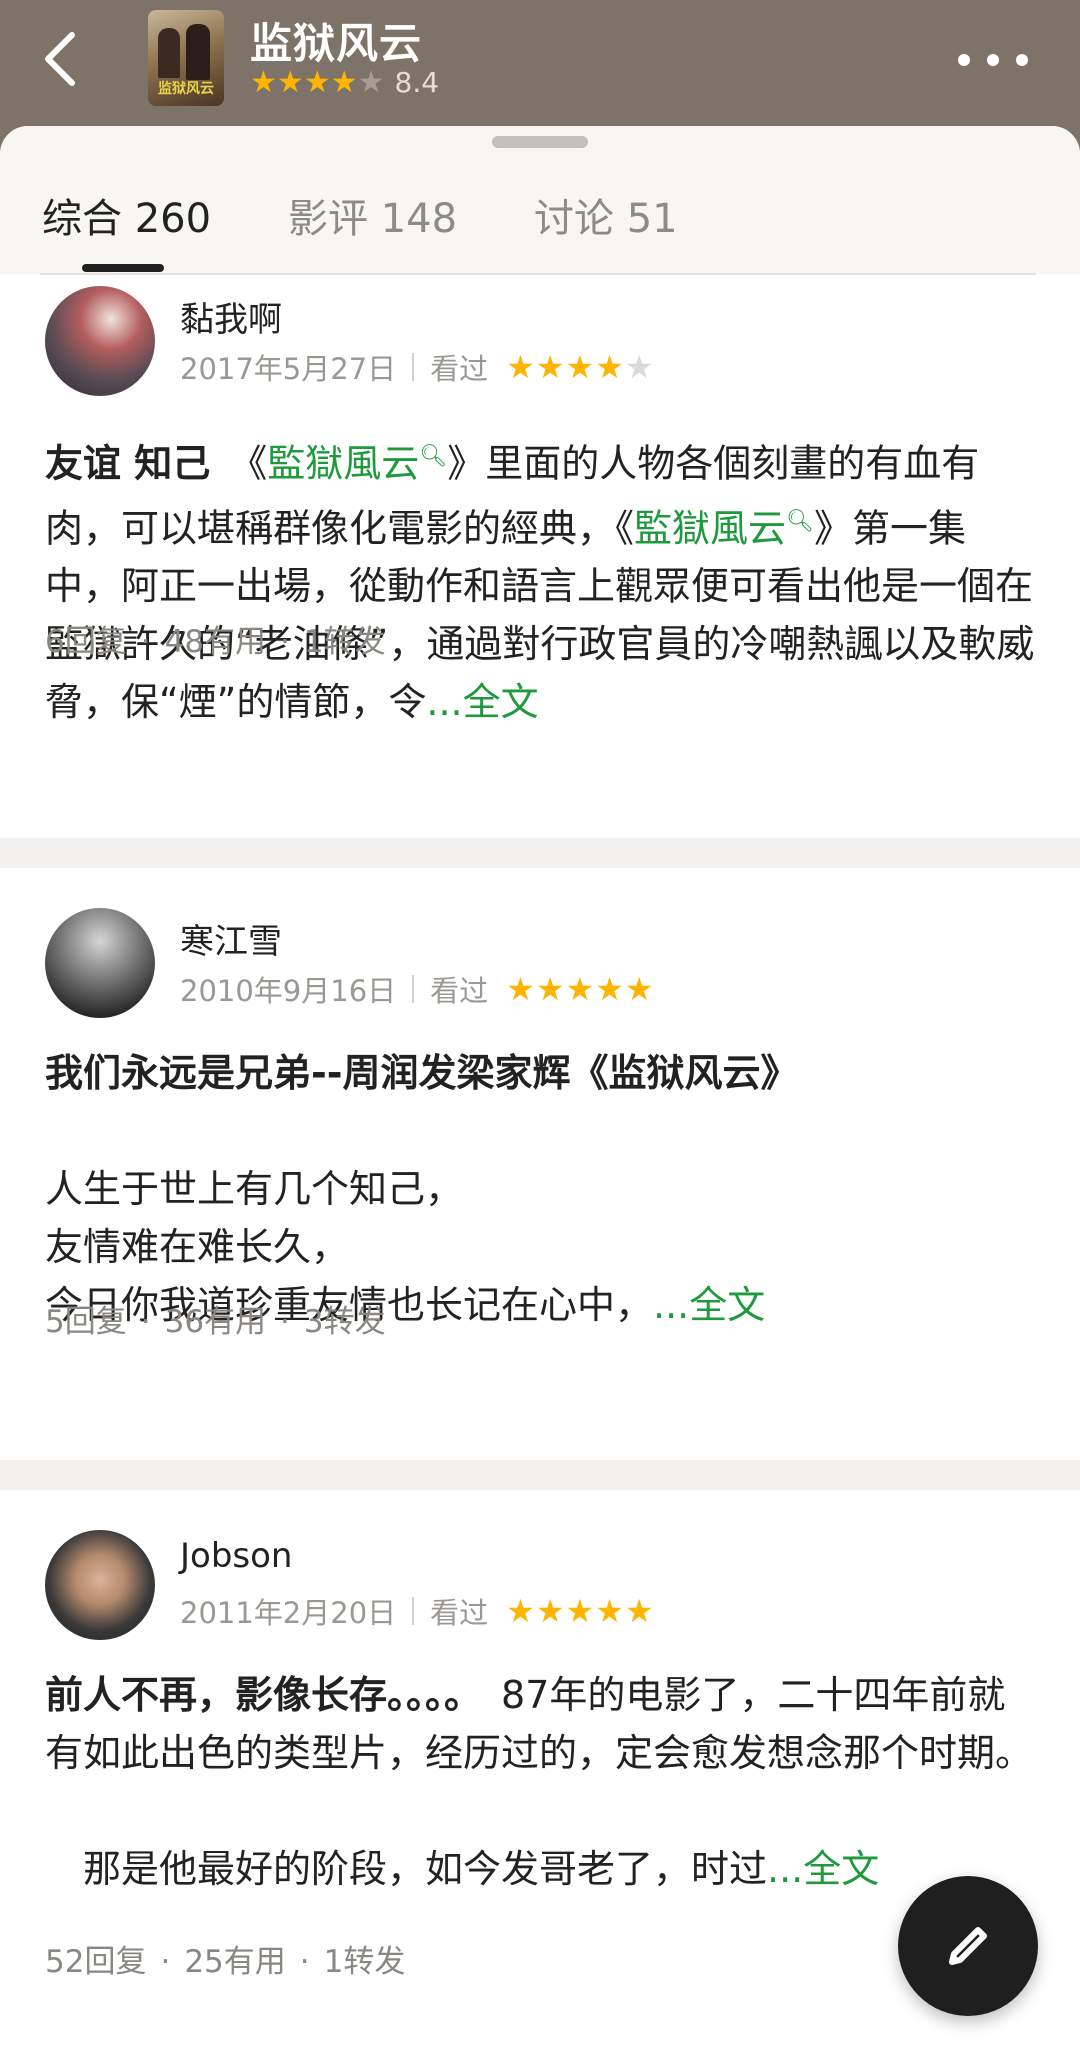  I want to click on tab-bar: 综合 260 影评 148 讨论 51, so click(540, 200).